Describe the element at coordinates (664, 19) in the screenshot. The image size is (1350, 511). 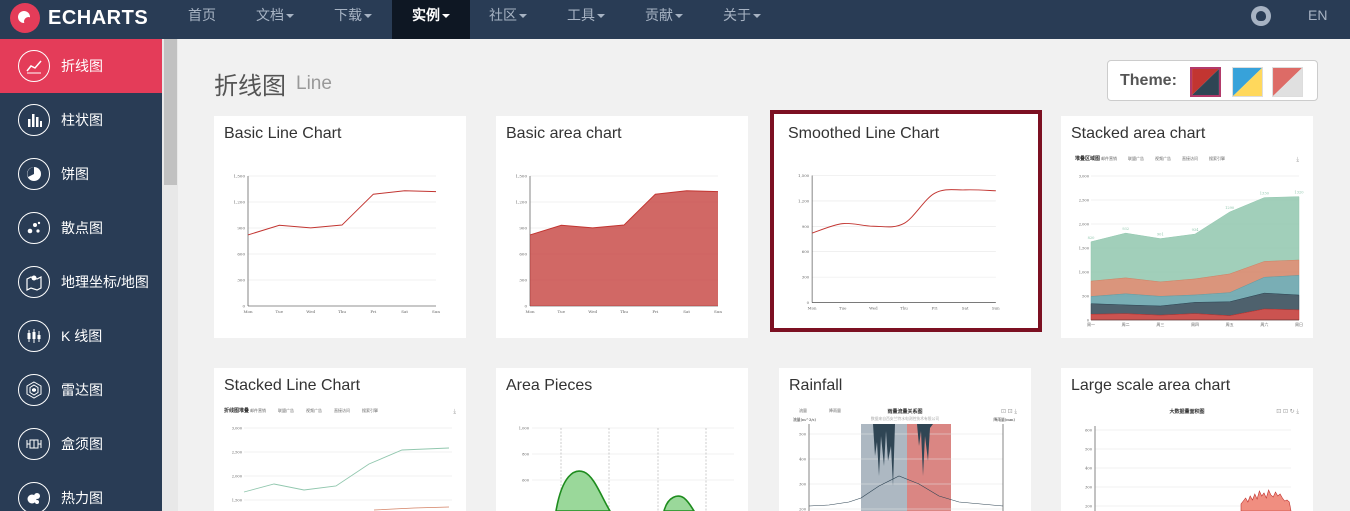
I see `nav-item-contribute: 贡献` at that location.